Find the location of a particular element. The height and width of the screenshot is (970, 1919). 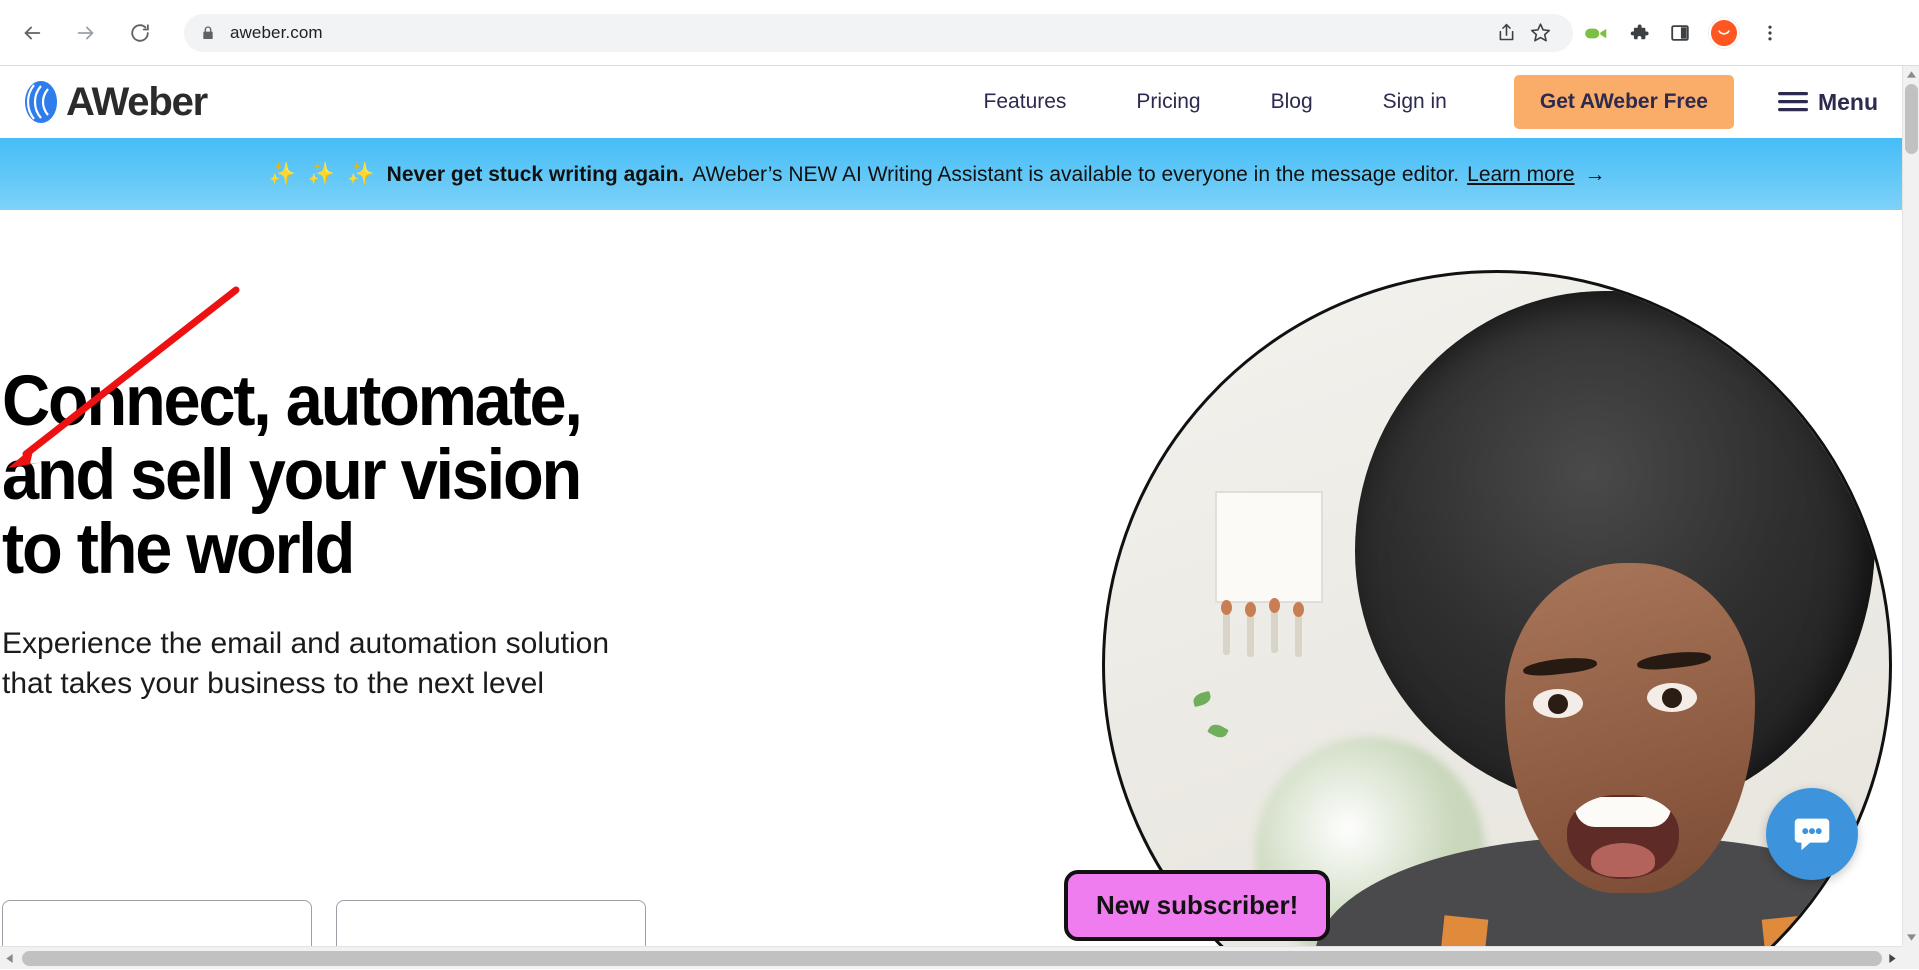

horizontal-scrollbar is located at coordinates (959, 957).